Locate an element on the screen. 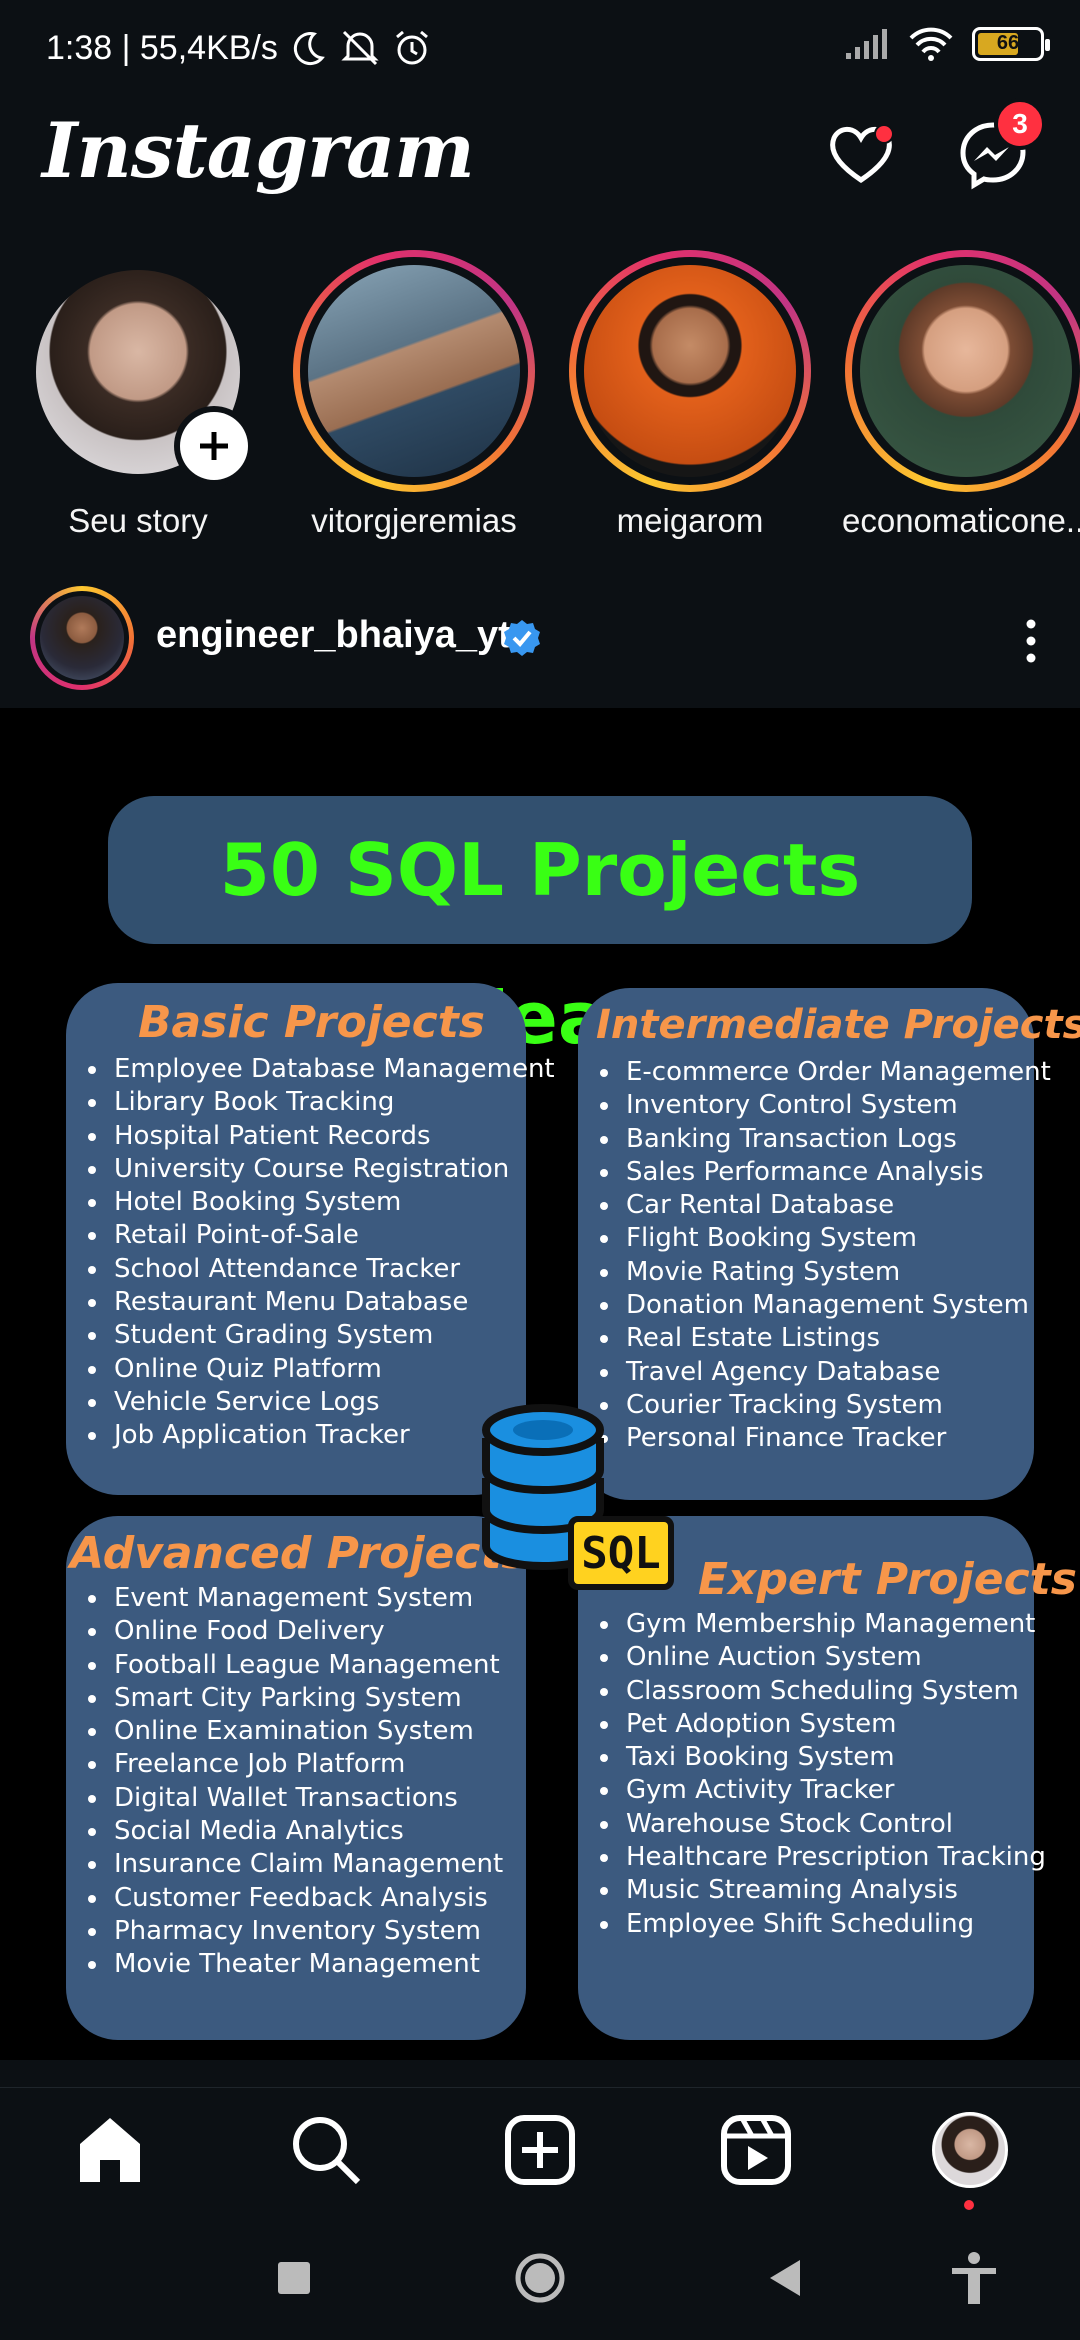  nav-home is located at coordinates (110, 2150).